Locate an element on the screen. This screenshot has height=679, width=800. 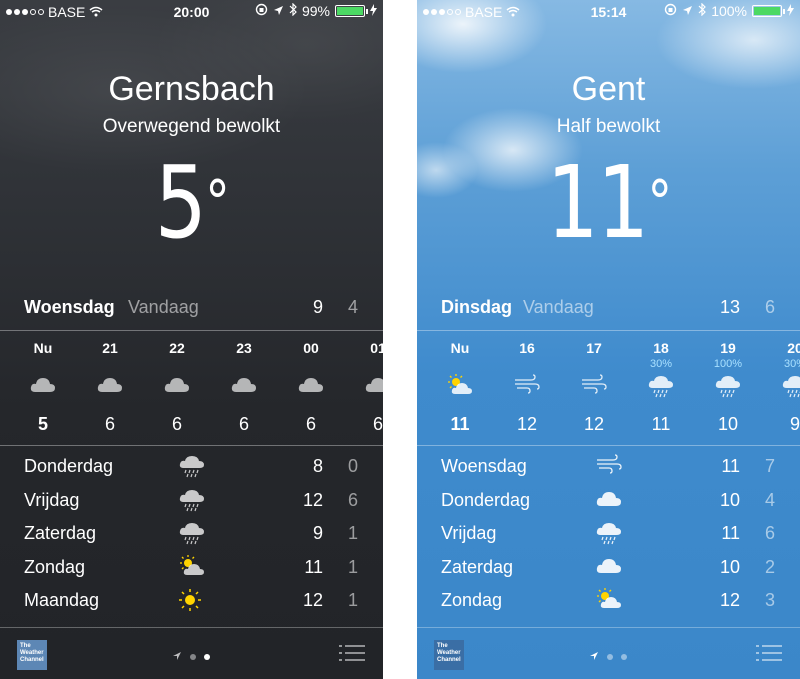
hour-label: 18 is located at coordinates (661, 348).